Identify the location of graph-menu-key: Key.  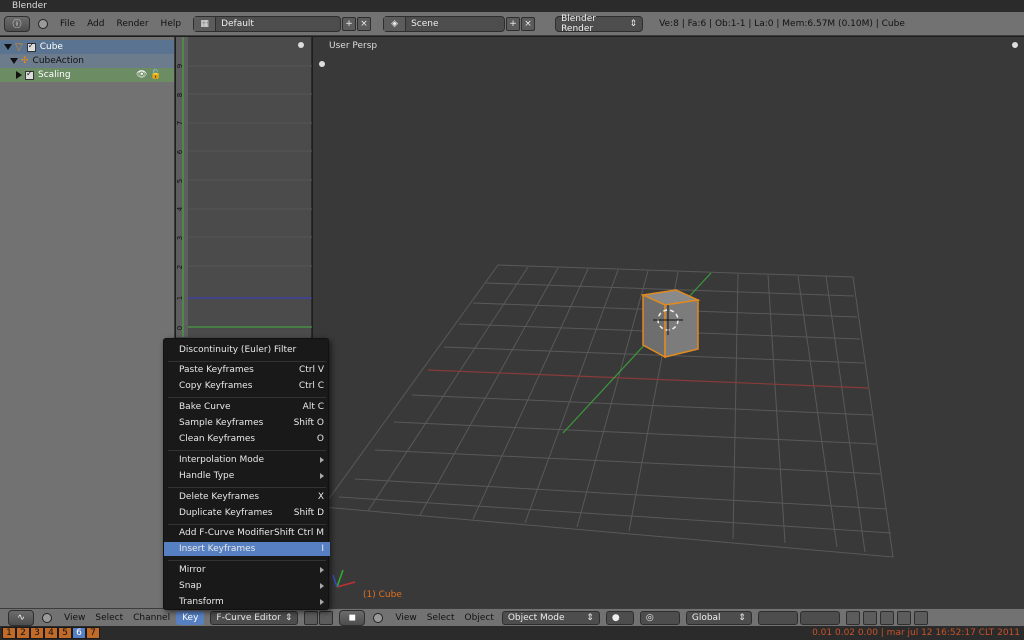
(190, 617).